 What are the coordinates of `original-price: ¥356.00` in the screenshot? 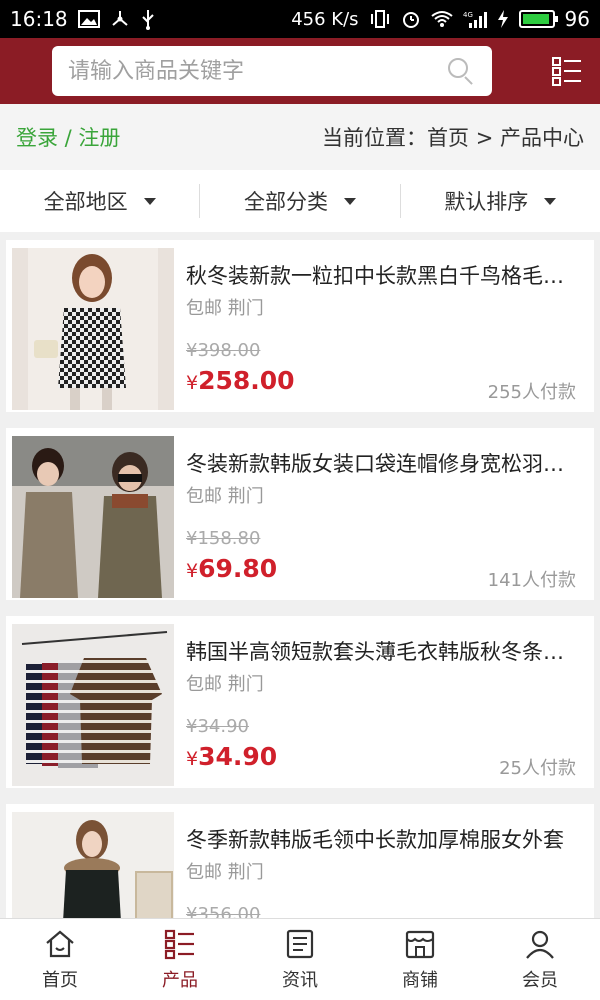 It's located at (223, 911).